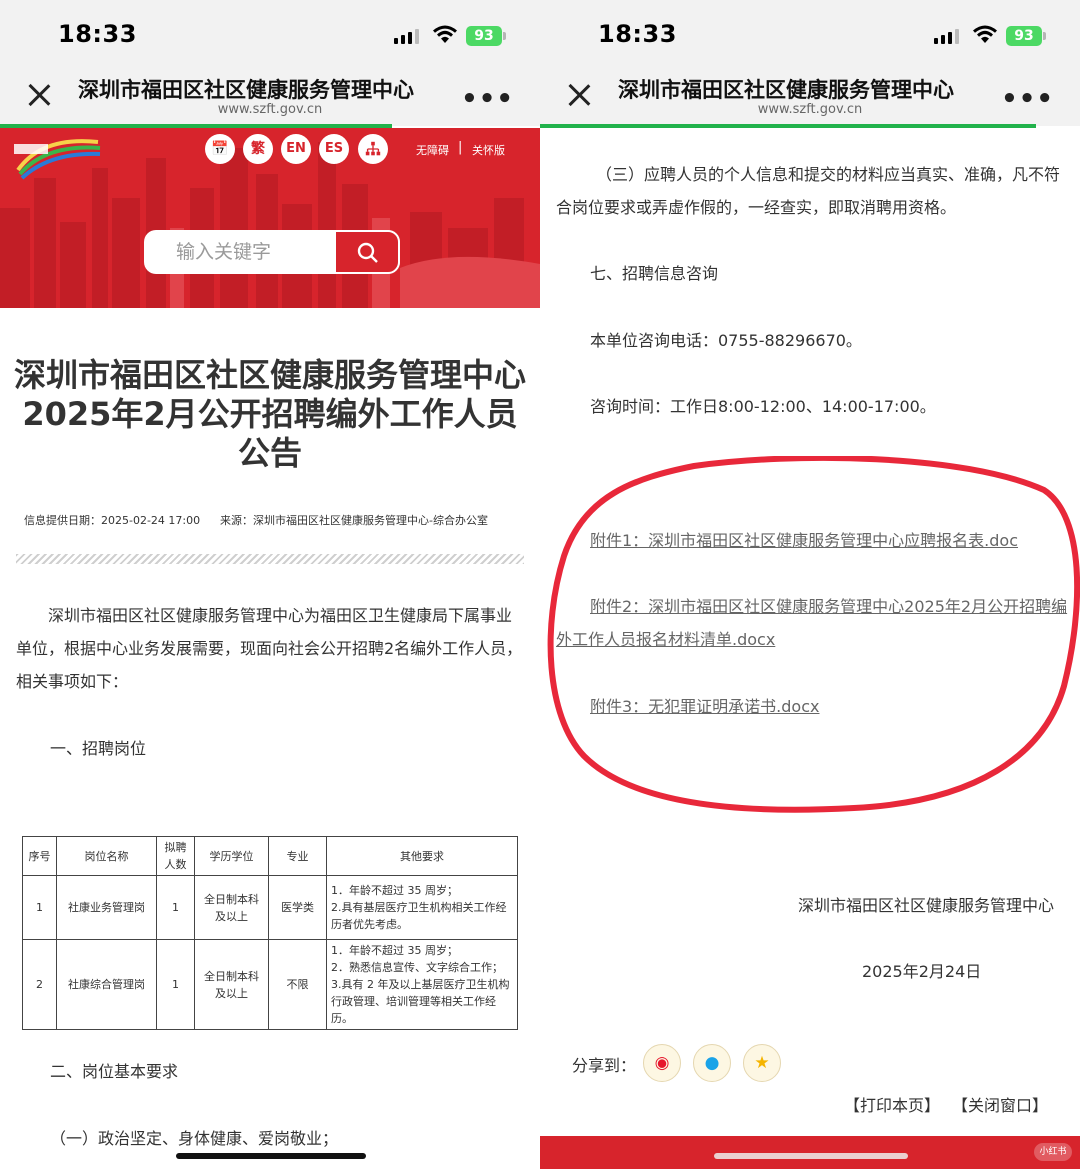 The image size is (1080, 1169). Describe the element at coordinates (763, 406) in the screenshot. I see `consultation-hours: 咨询时间：工作日8:00-12:00、14:00-17:00。` at that location.